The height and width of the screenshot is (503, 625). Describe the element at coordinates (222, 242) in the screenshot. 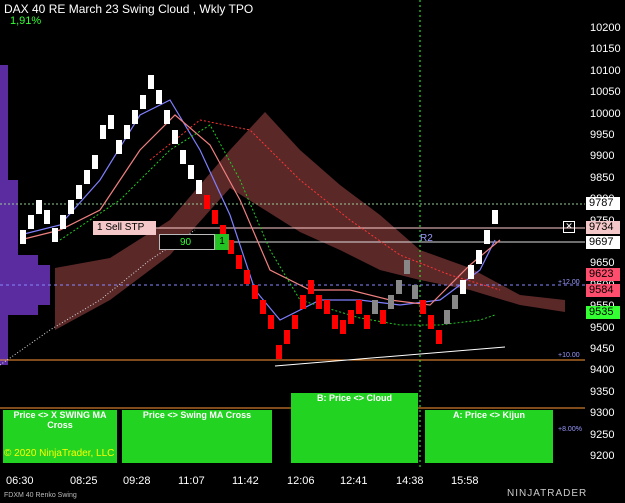

I see `order-count: 1` at that location.